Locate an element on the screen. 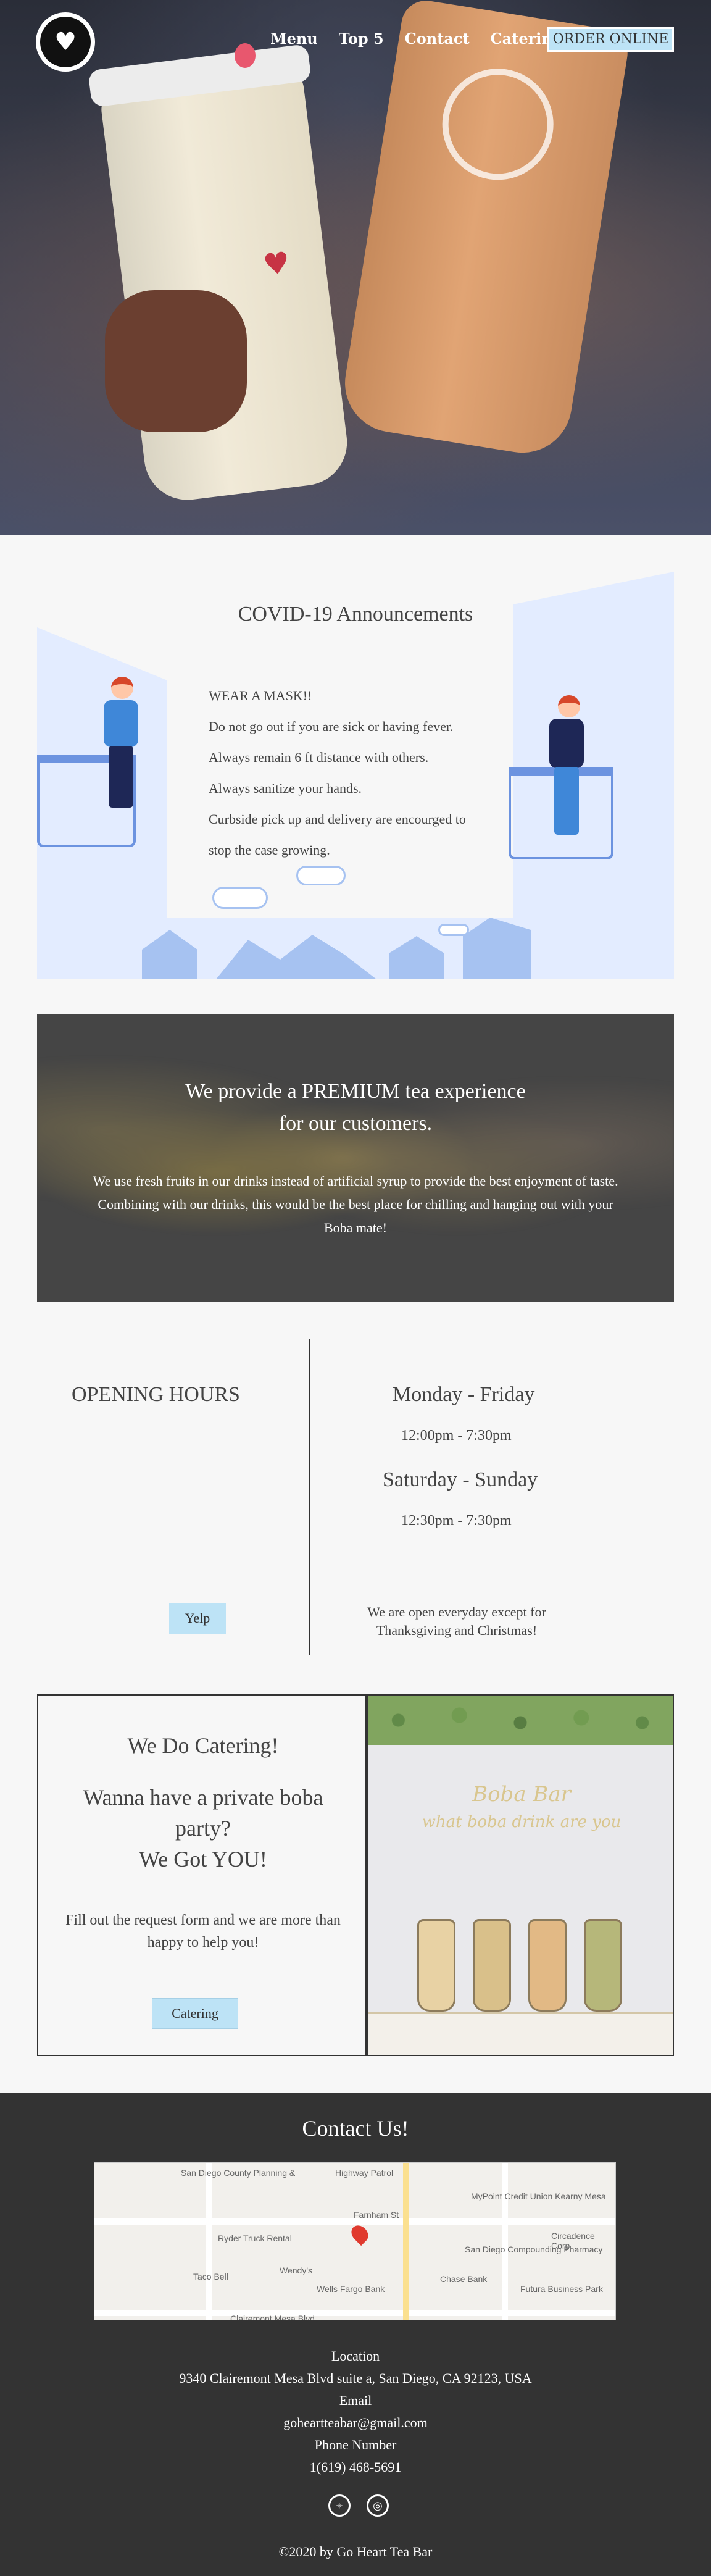  logo-heart-icon: ♥ is located at coordinates (65, 42).